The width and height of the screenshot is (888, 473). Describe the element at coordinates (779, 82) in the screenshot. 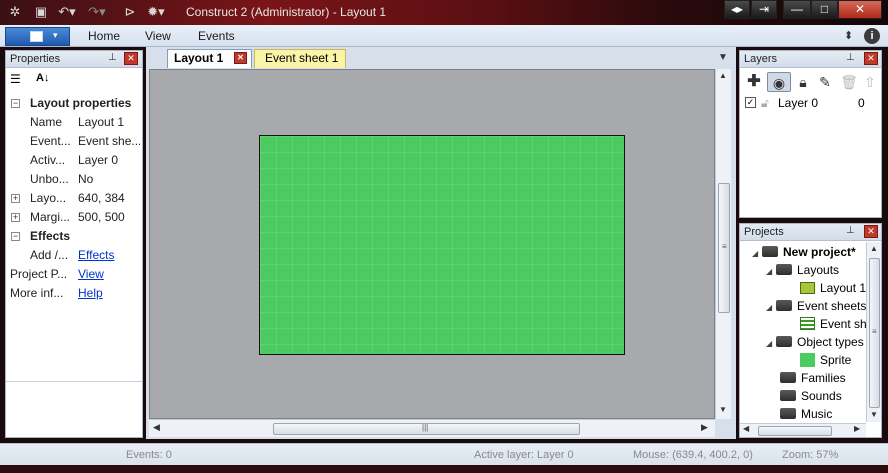

I see `visibility-icon: ◉` at that location.